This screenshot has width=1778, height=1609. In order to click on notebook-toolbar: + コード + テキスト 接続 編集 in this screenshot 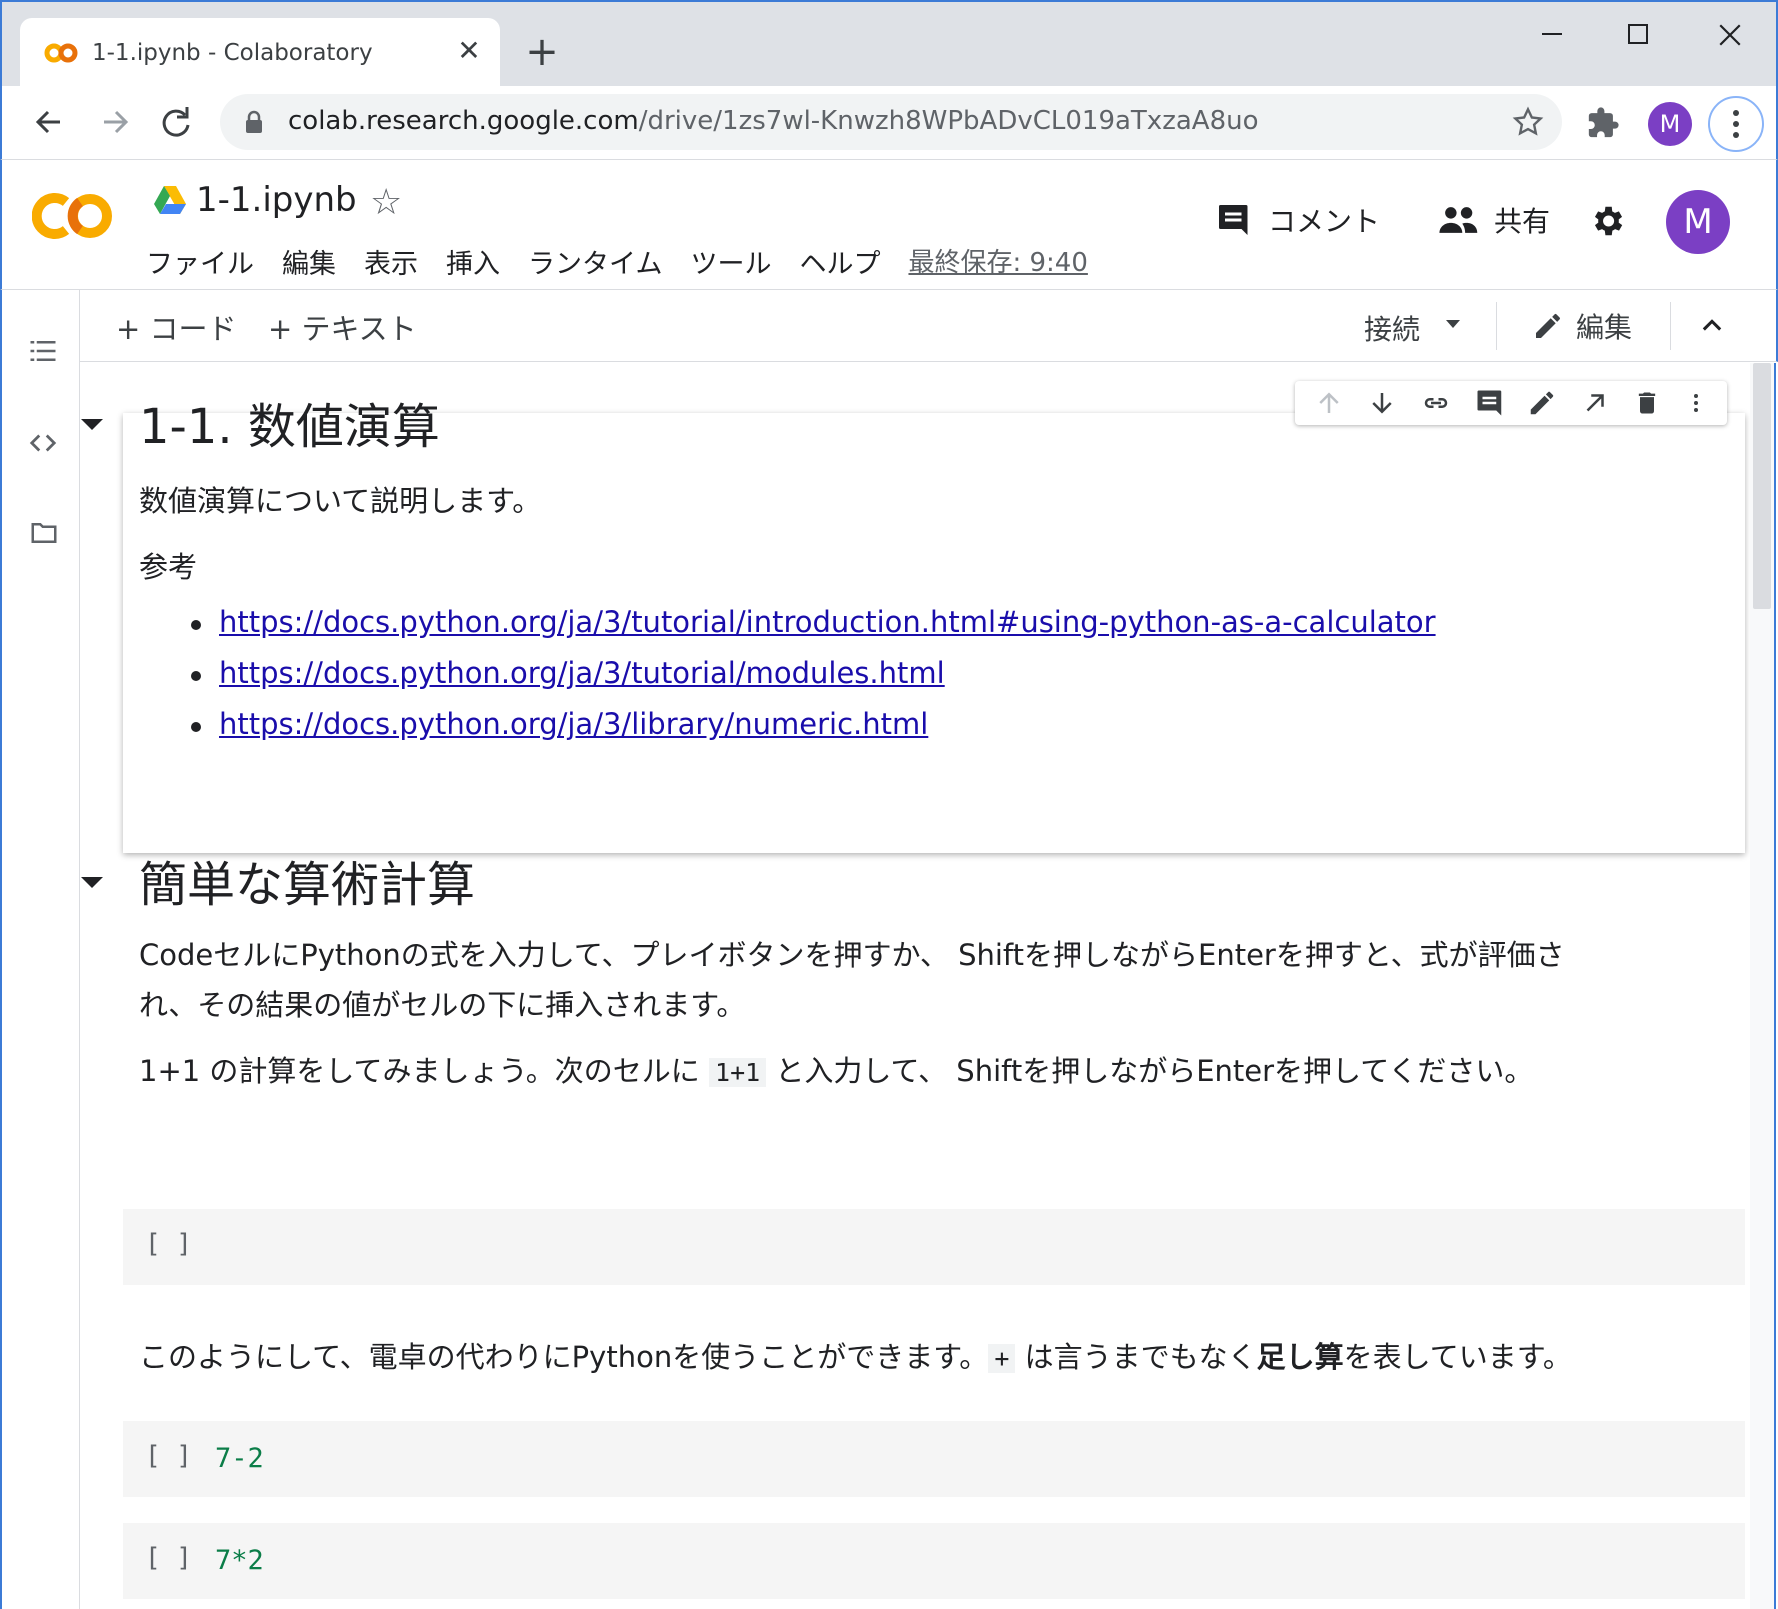, I will do `click(929, 326)`.